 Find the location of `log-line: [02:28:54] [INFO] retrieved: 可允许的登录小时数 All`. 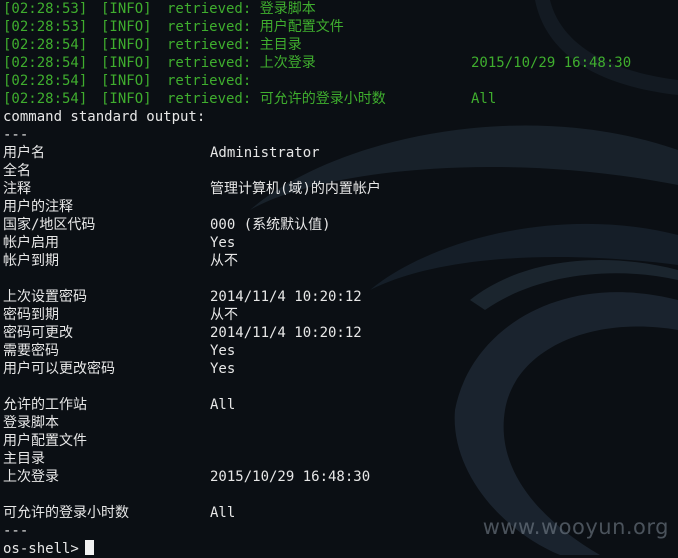

log-line: [02:28:54] [INFO] retrieved: 可允许的登录小时数 All is located at coordinates (340, 99).